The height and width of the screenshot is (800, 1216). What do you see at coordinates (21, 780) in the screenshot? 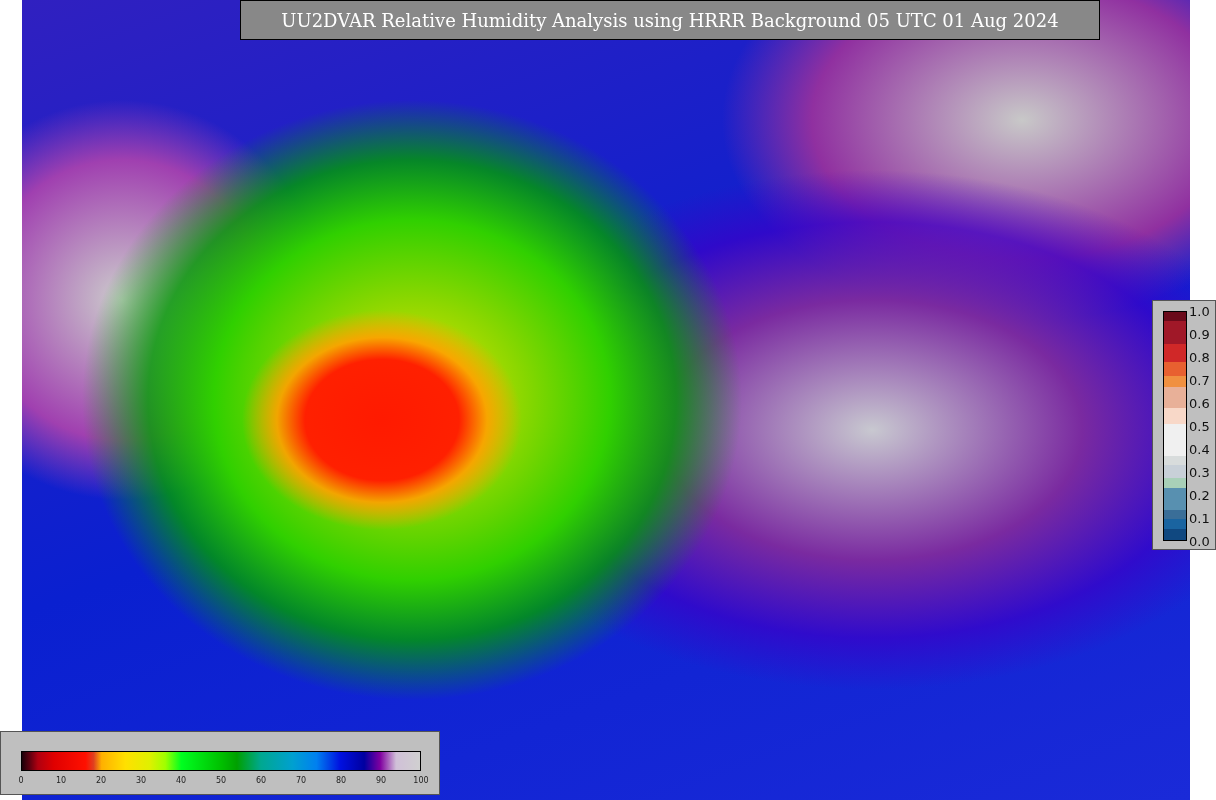
I see `tick-label: 0` at bounding box center [21, 780].